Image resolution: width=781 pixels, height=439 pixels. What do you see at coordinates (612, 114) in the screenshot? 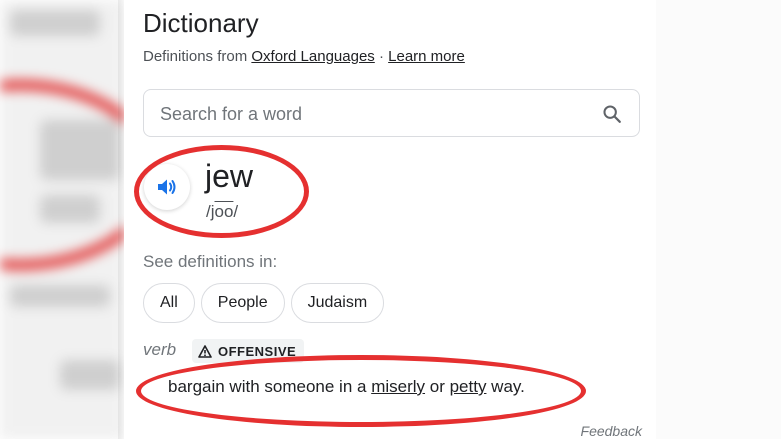
I see `search-icon` at bounding box center [612, 114].